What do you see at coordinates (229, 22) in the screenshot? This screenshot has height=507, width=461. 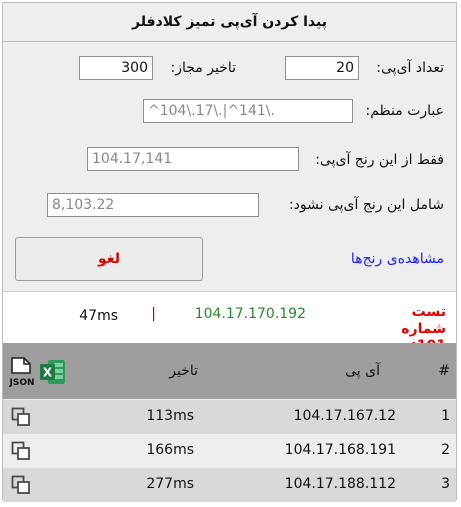 I see `page-title: پیدا کردن آی‌پی تمیز کلادفلر` at bounding box center [229, 22].